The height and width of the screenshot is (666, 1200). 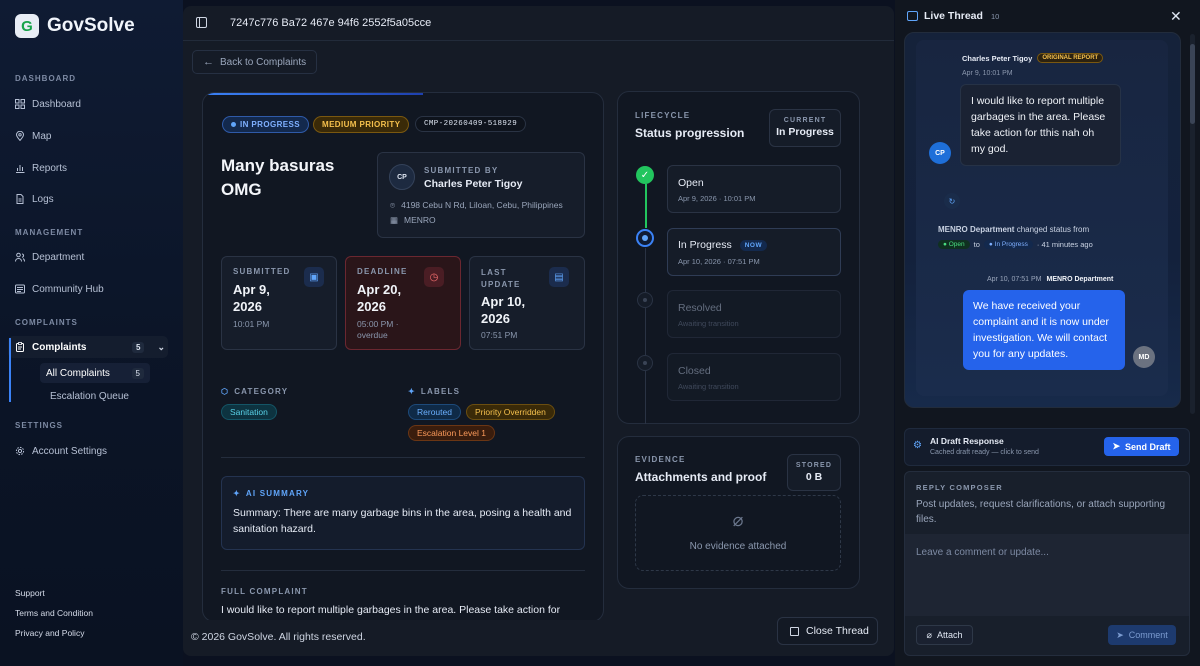 I want to click on status-text: IN PROGRESS, so click(x=270, y=124).